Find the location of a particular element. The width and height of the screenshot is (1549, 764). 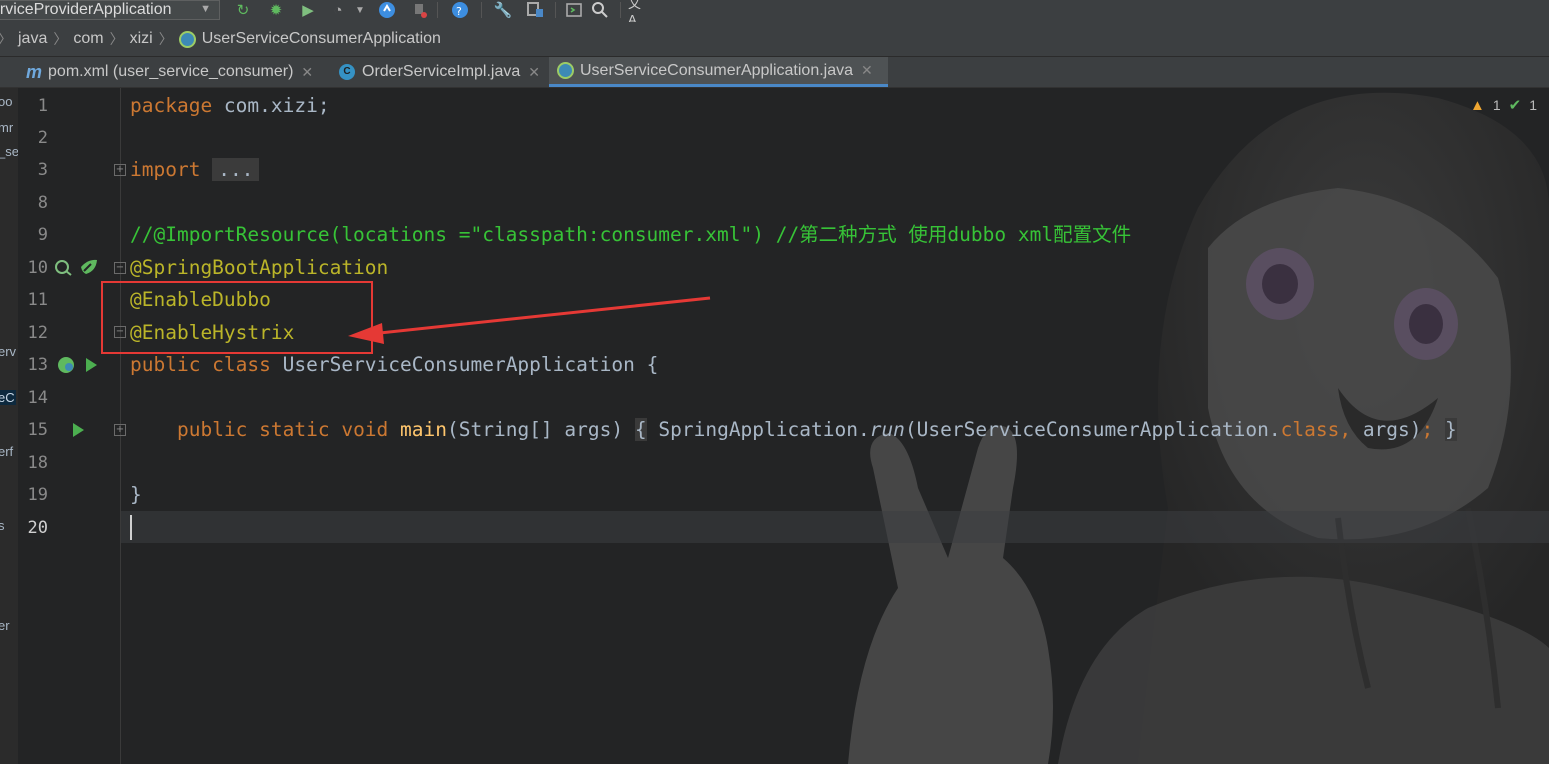

line-number: 13 is located at coordinates (37, 365).